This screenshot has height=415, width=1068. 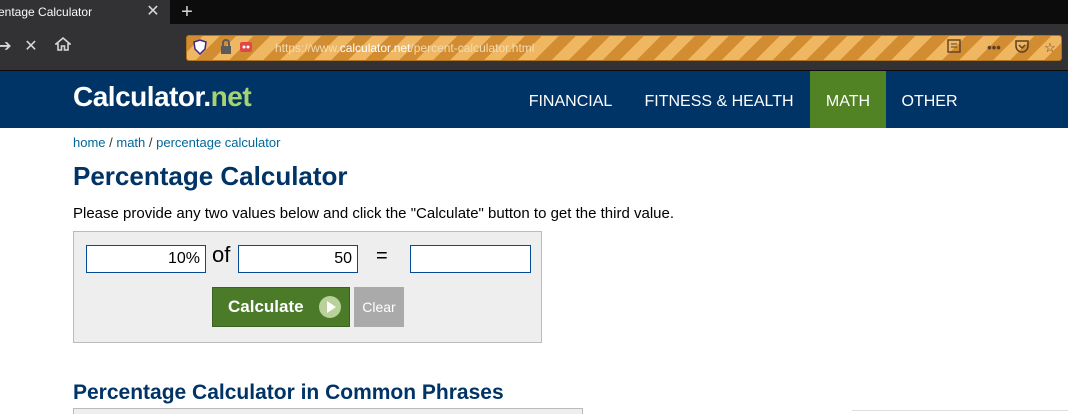 What do you see at coordinates (472, 48) in the screenshot?
I see `url-path: /percent-calculator.html` at bounding box center [472, 48].